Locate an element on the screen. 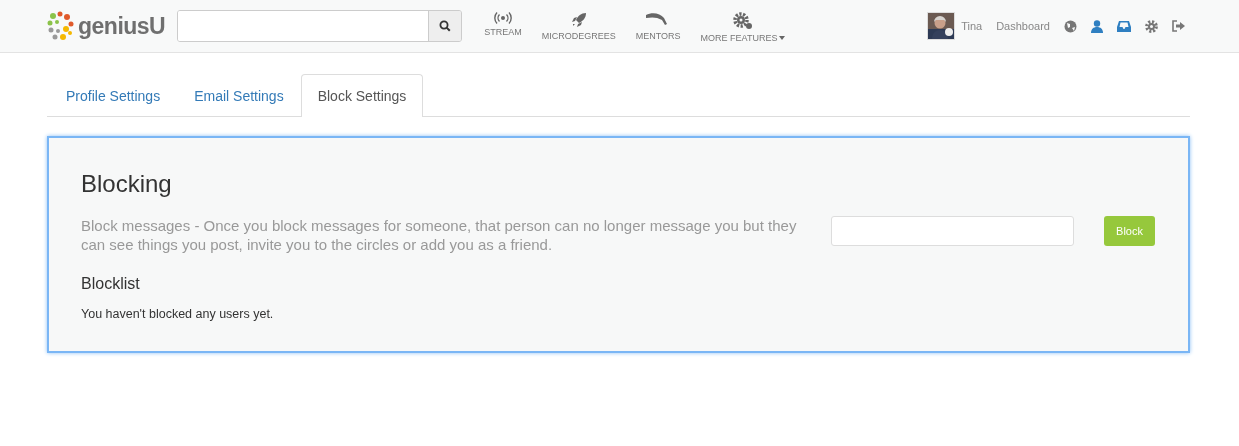 The height and width of the screenshot is (446, 1239). broadcast-icon is located at coordinates (503, 17).